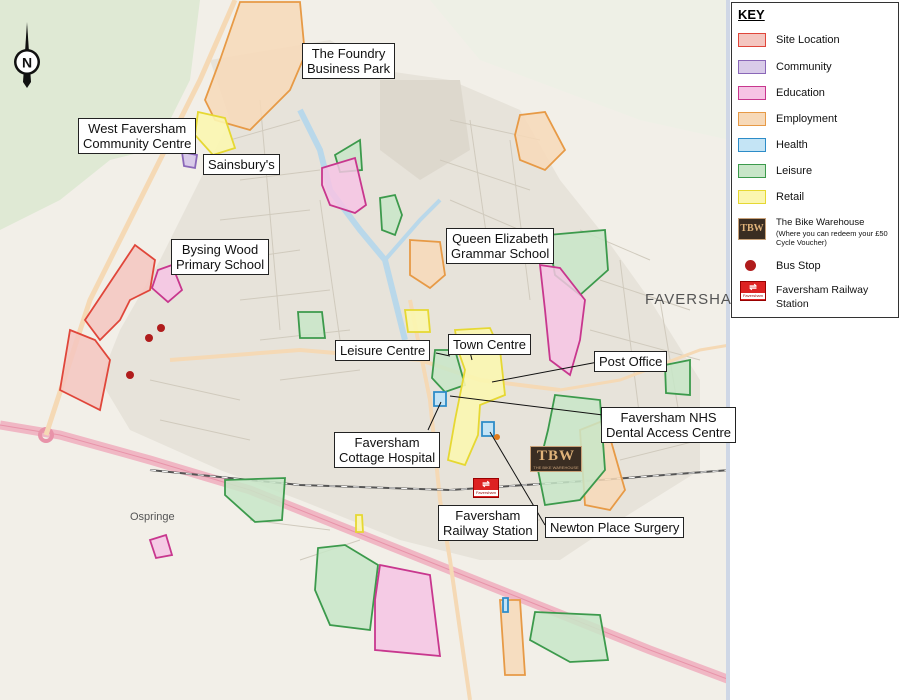  Describe the element at coordinates (669, 425) in the screenshot. I see `callout-nhs-dental-access-centre: Faversham NHS Dental Access Centre` at that location.